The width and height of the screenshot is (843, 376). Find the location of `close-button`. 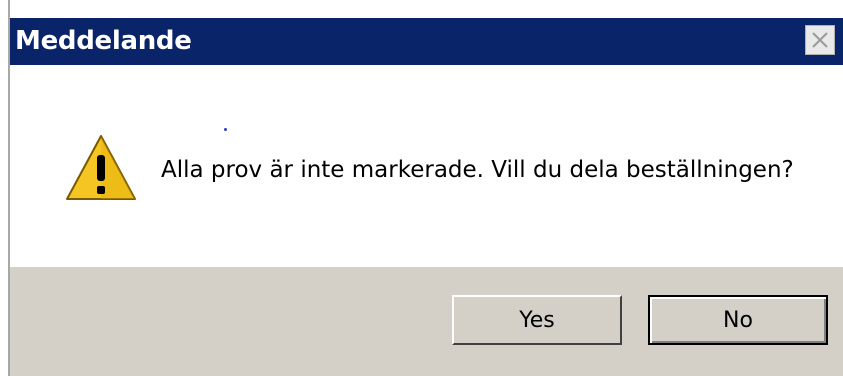

close-button is located at coordinates (820, 40).